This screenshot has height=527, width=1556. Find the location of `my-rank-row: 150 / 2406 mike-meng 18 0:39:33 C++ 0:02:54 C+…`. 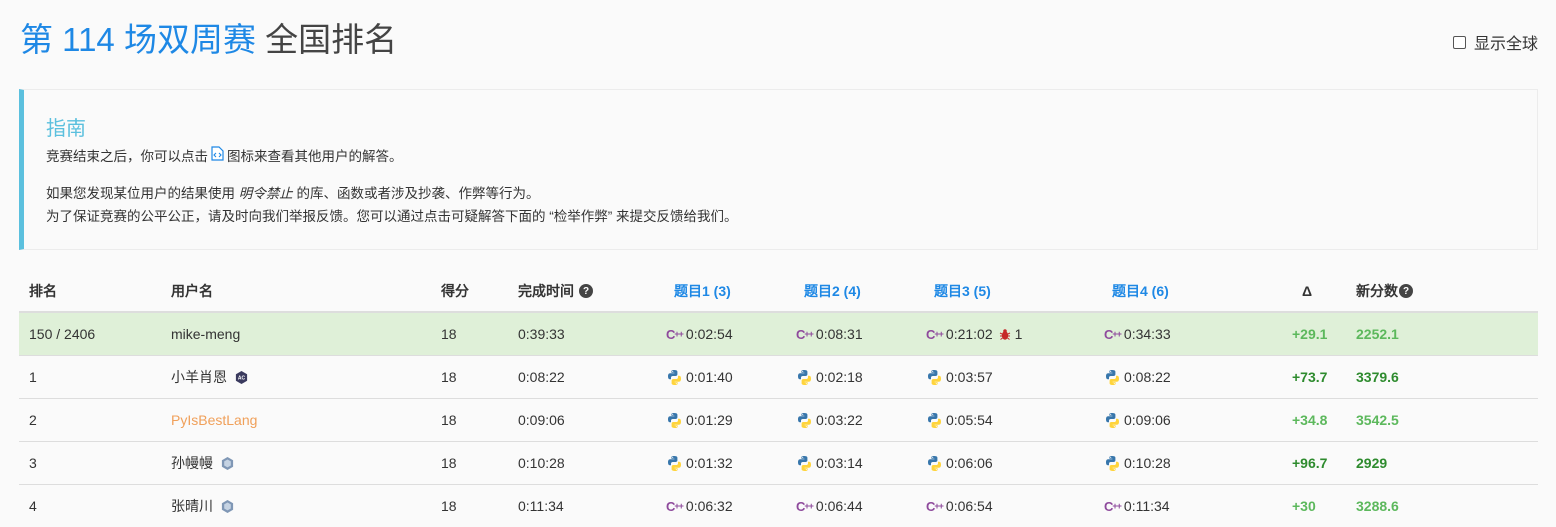

my-rank-row: 150 / 2406 mike-meng 18 0:39:33 C++ 0:02:54 C+… is located at coordinates (778, 334).